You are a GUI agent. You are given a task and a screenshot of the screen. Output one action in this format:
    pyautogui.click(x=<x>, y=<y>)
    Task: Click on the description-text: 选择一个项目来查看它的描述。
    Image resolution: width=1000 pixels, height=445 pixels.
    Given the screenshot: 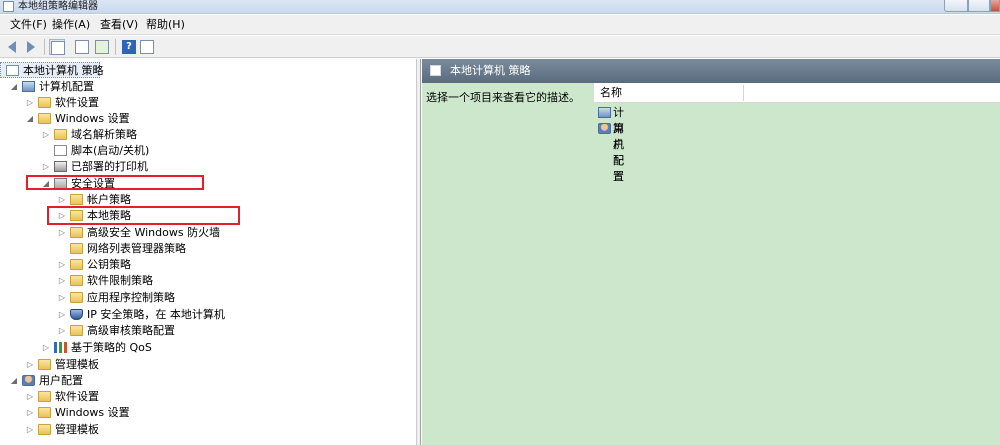 What is the action you would take?
    pyautogui.click(x=503, y=97)
    